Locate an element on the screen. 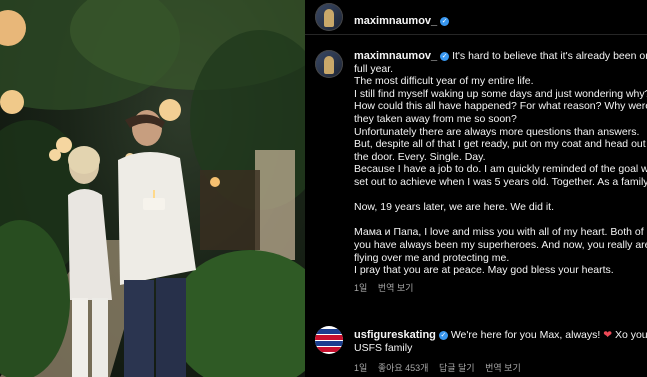 Image resolution: width=647 pixels, height=377 pixels. caption-meta: 1일 번역 보기 is located at coordinates (500, 288).